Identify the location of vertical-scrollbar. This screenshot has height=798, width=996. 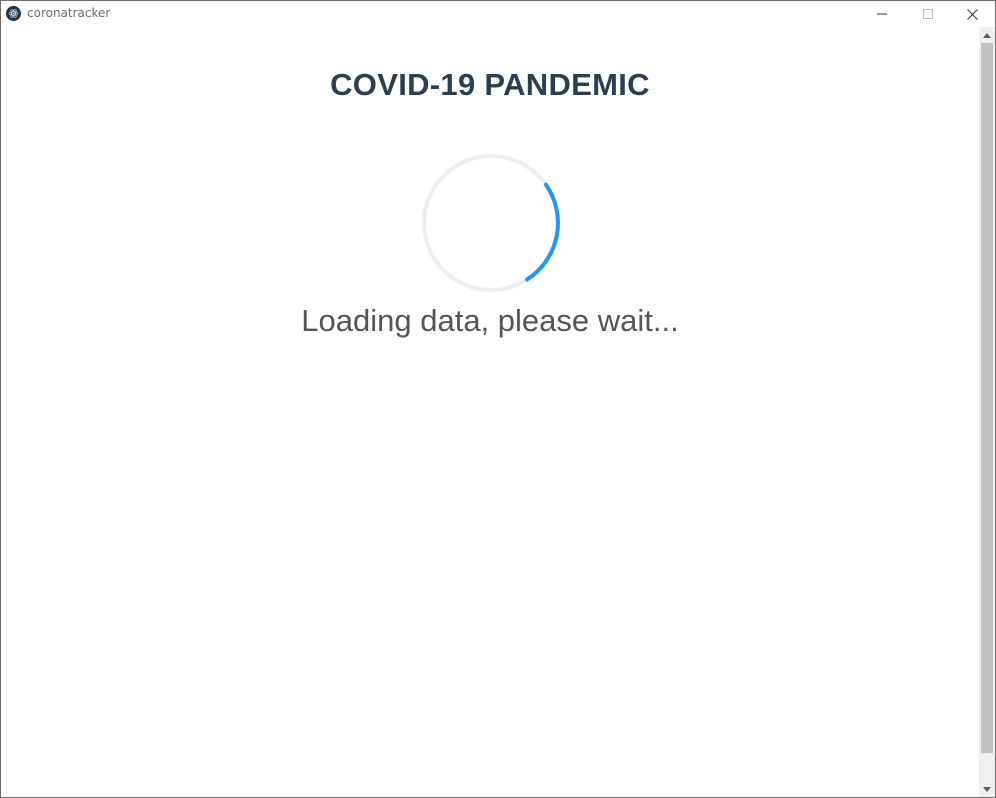
(987, 412).